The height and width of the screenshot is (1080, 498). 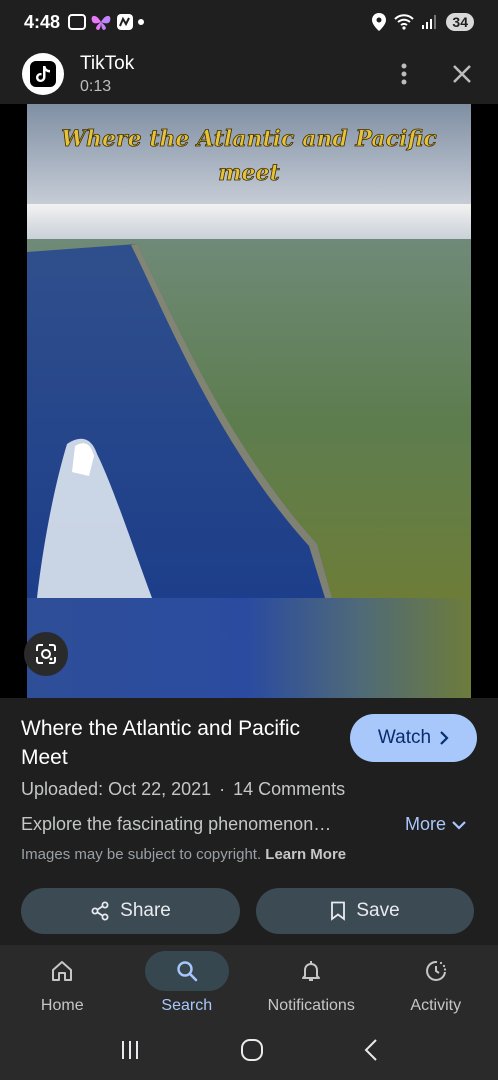 I want to click on result-title: Where the Atlantic and Pacific Meet, so click(x=171, y=743).